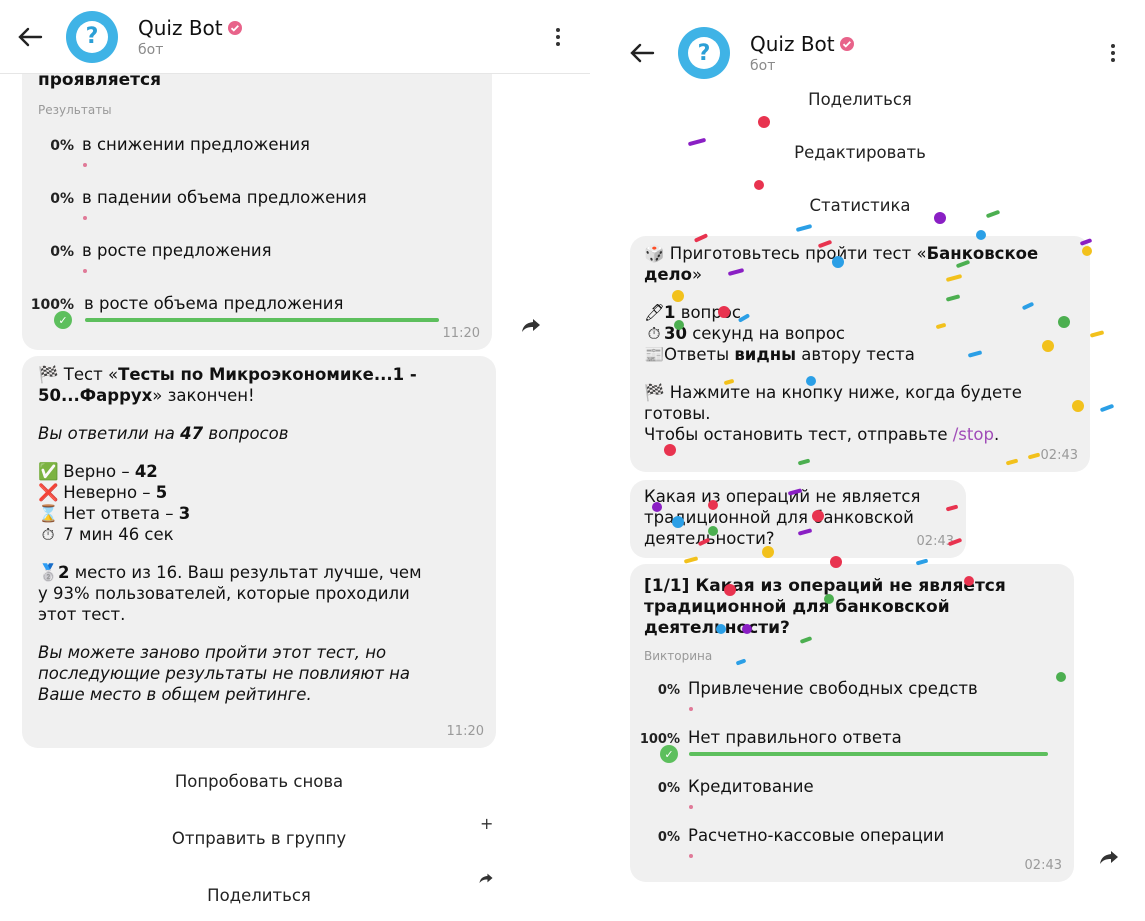 Image resolution: width=1145 pixels, height=921 pixels. I want to click on option-text: Нет правильного ответа, so click(795, 737).